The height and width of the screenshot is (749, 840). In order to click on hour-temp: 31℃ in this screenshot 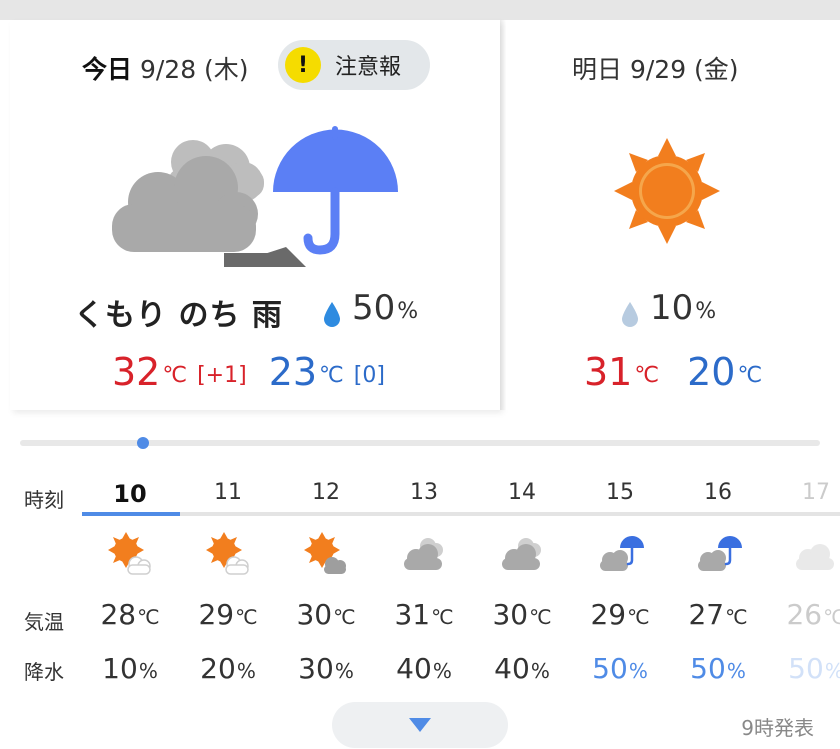, I will do `click(424, 614)`.